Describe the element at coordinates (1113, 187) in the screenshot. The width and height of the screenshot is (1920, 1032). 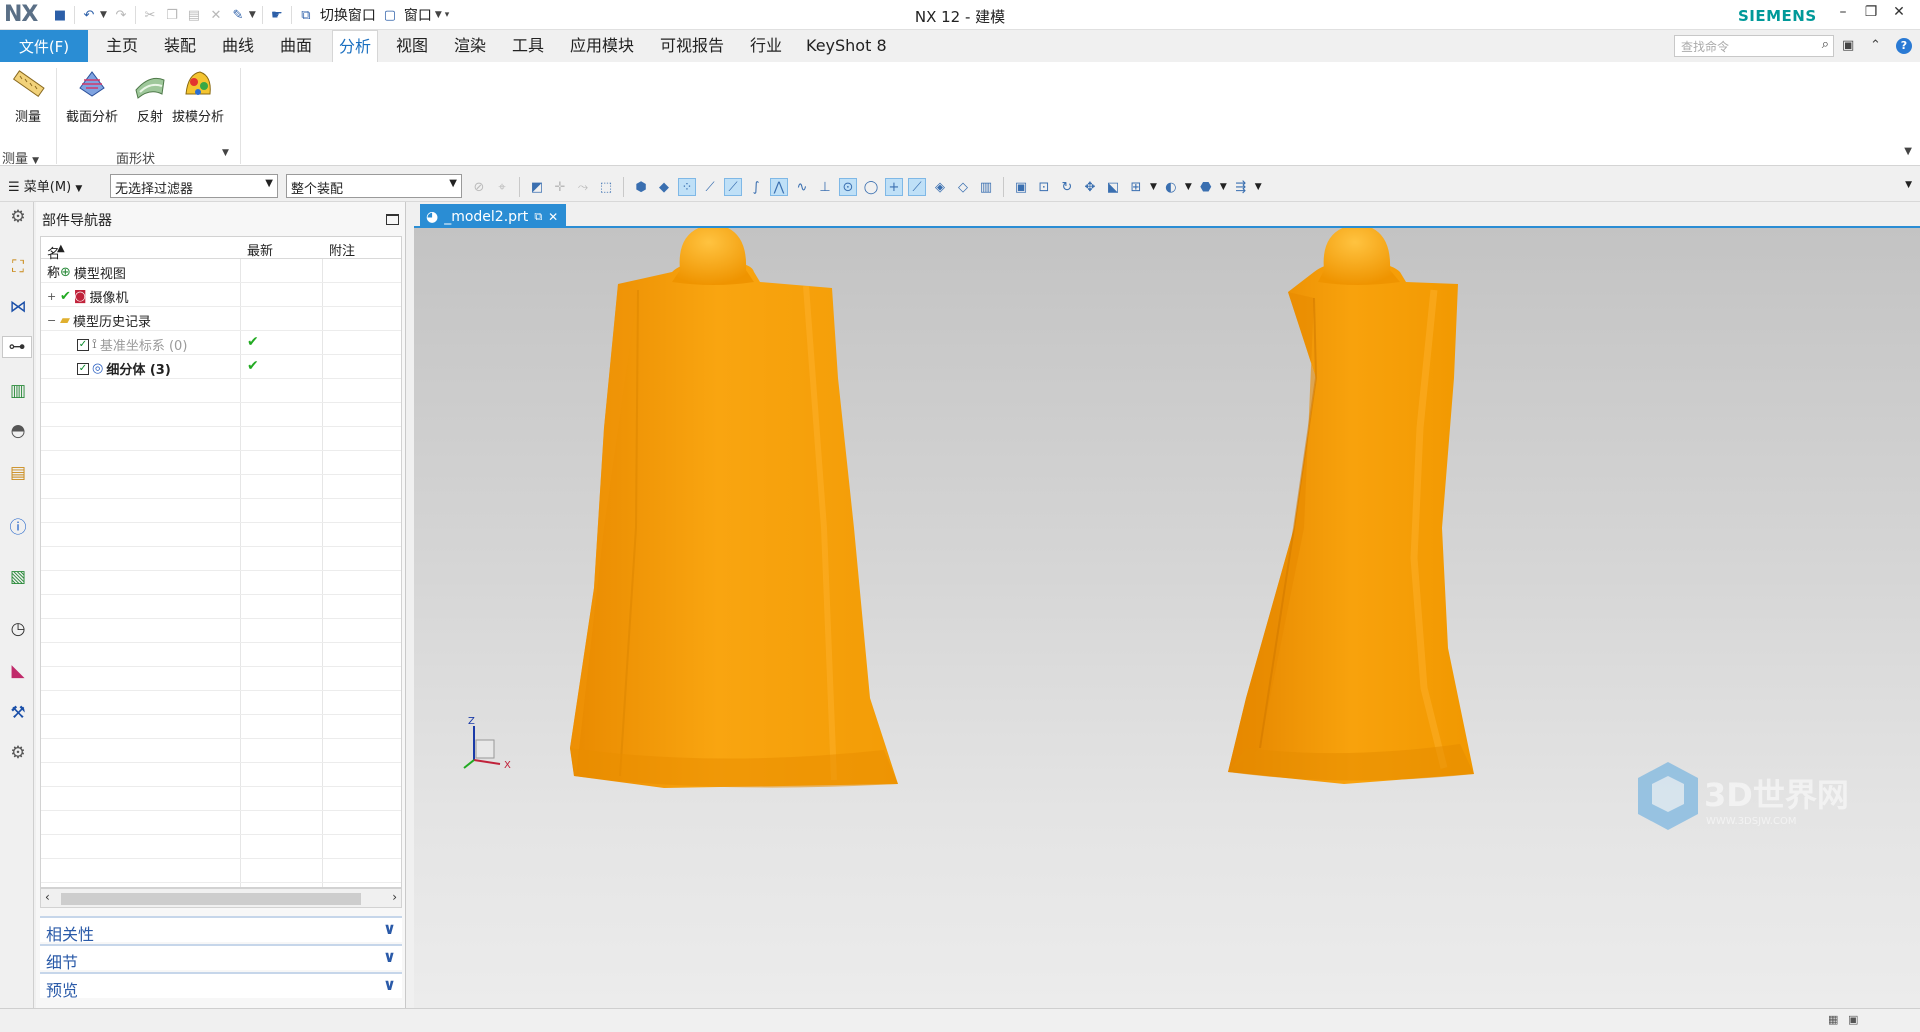
I see `perspective-icon: ⬕` at that location.